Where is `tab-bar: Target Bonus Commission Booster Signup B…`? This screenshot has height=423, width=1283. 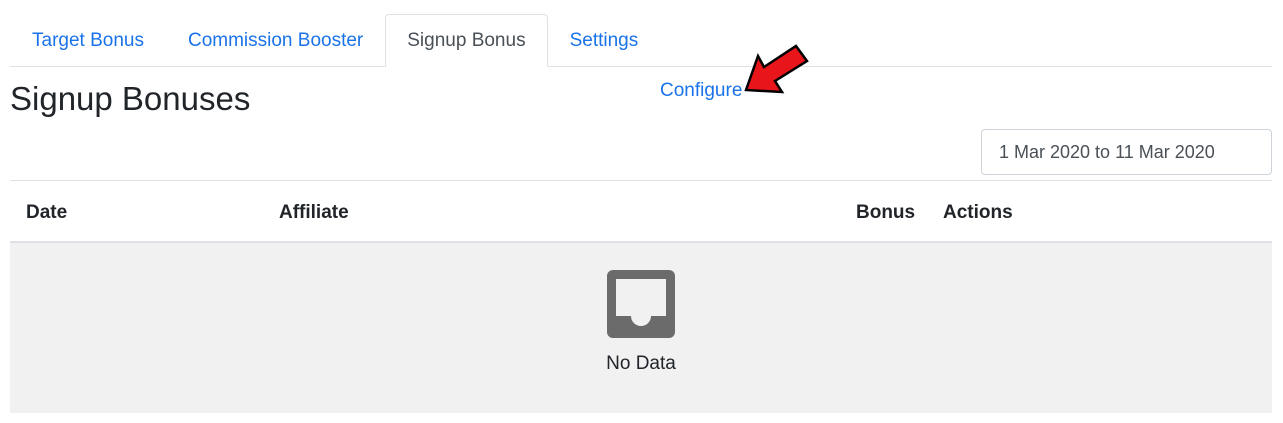
tab-bar: Target Bonus Commission Booster Signup B… is located at coordinates (641, 40).